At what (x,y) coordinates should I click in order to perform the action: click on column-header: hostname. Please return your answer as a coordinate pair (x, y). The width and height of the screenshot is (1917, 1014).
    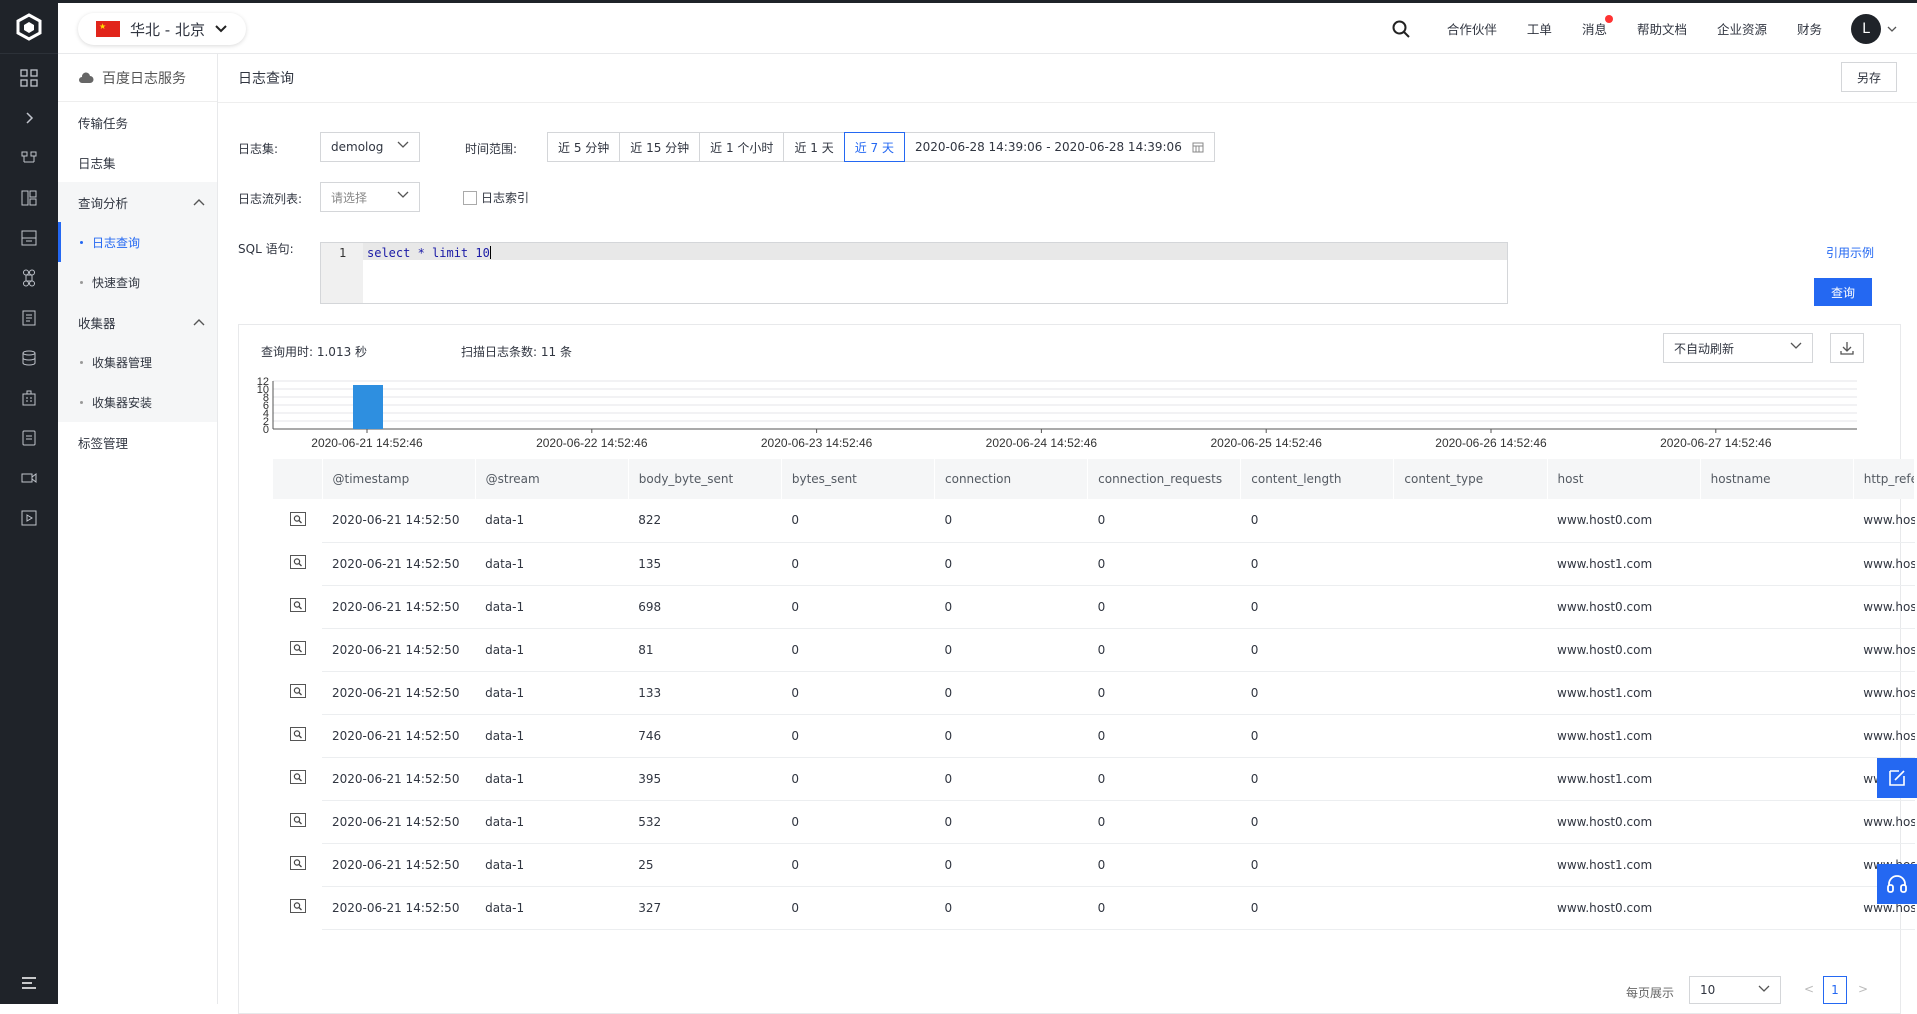
    Looking at the image, I should click on (1777, 479).